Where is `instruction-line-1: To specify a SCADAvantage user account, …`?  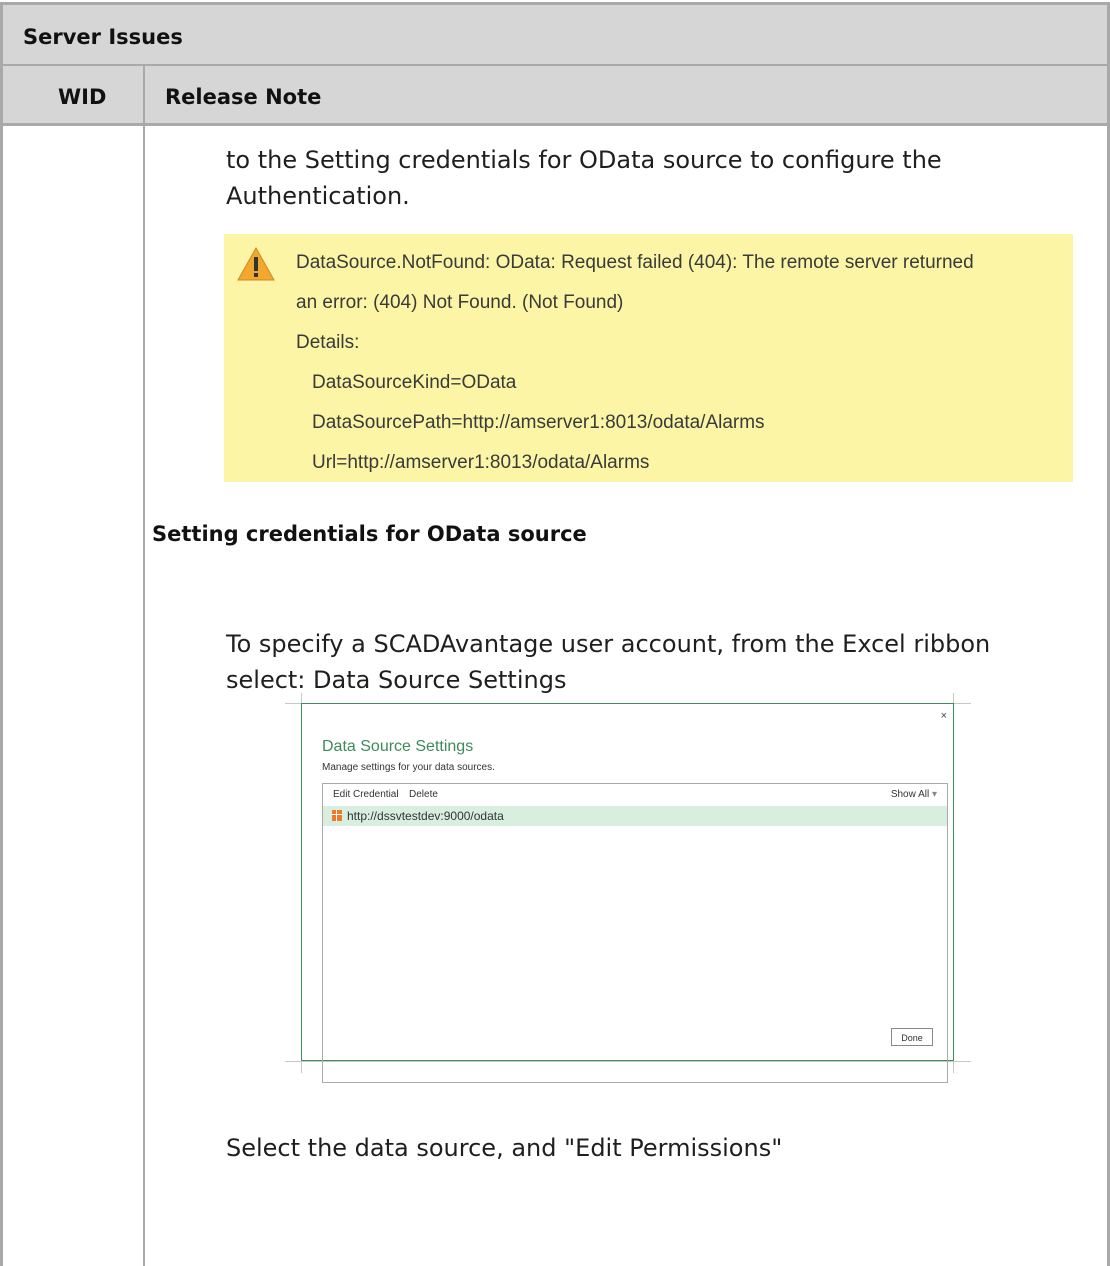
instruction-line-1: To specify a SCADAvantage user account, … is located at coordinates (608, 644).